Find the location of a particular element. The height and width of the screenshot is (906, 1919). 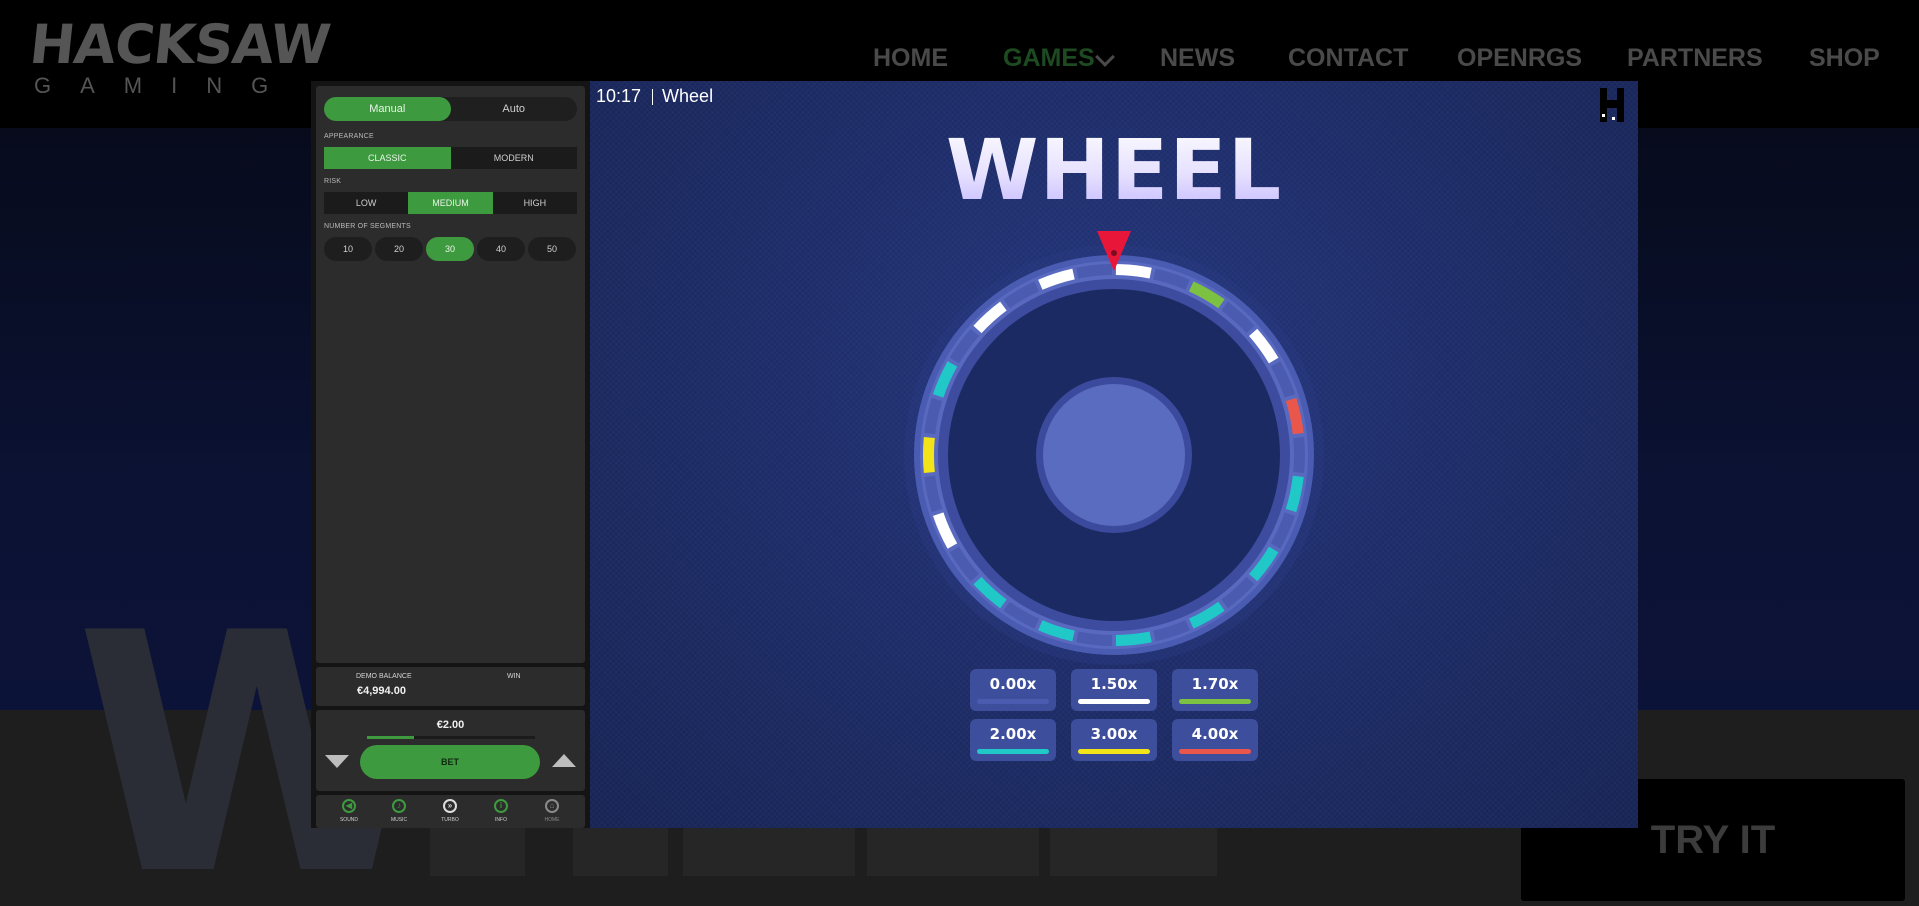

divider is located at coordinates (653, 96).